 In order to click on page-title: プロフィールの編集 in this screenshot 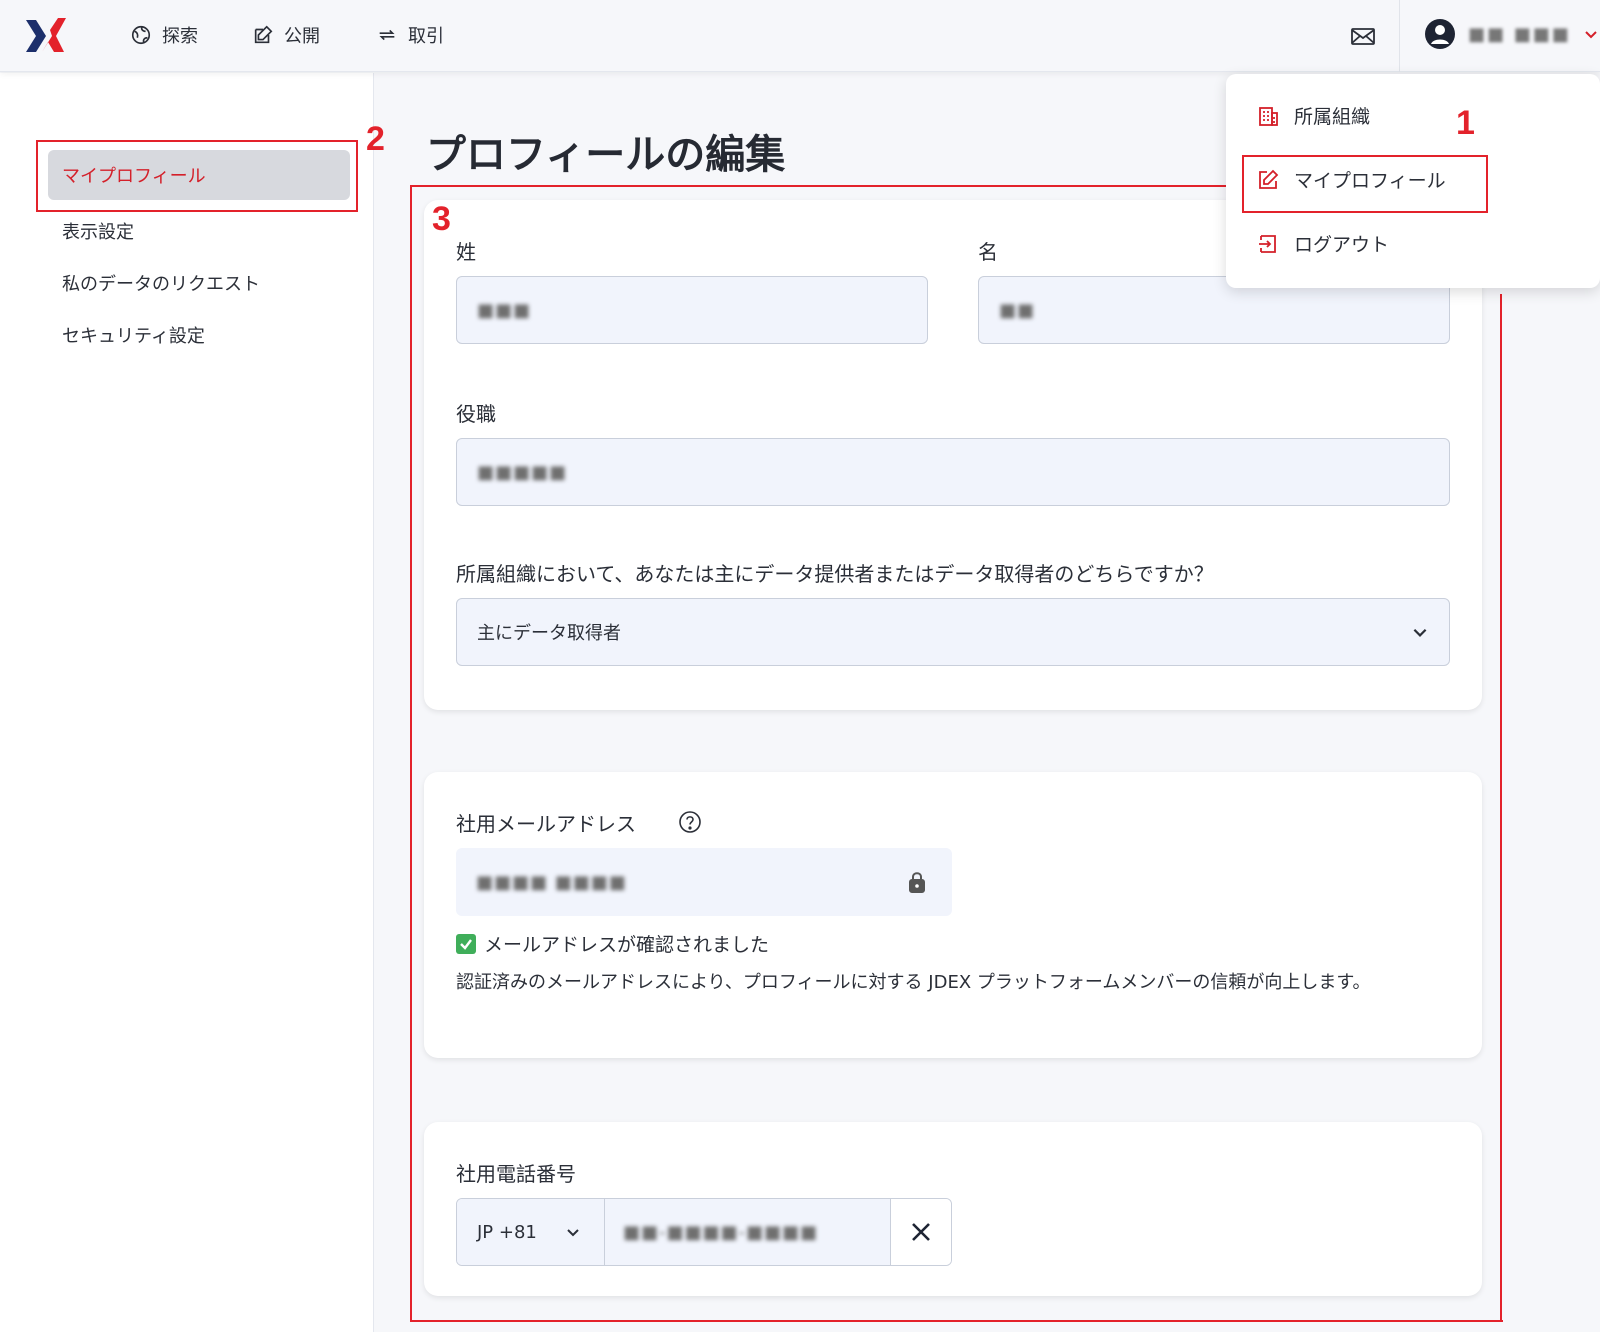, I will do `click(606, 155)`.